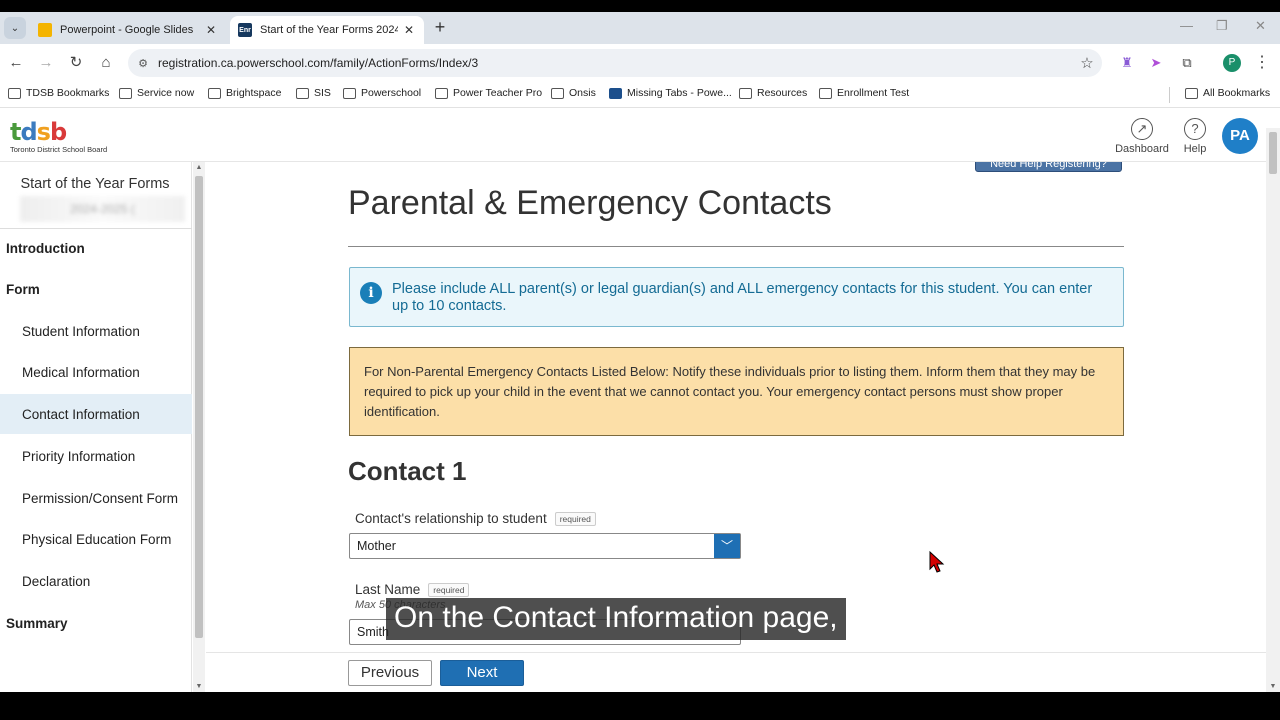 The image size is (1280, 720). What do you see at coordinates (582, 93) in the screenshot?
I see `bookmark-label: Onsis` at bounding box center [582, 93].